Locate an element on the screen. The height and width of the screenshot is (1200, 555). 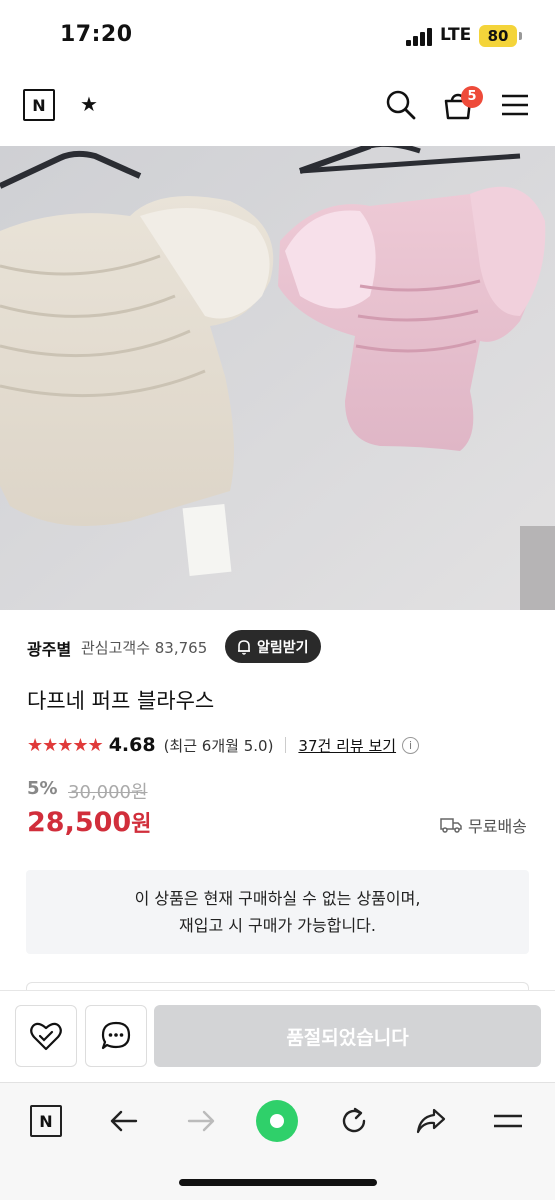
shipping-label: 무료배송 is located at coordinates (497, 826).